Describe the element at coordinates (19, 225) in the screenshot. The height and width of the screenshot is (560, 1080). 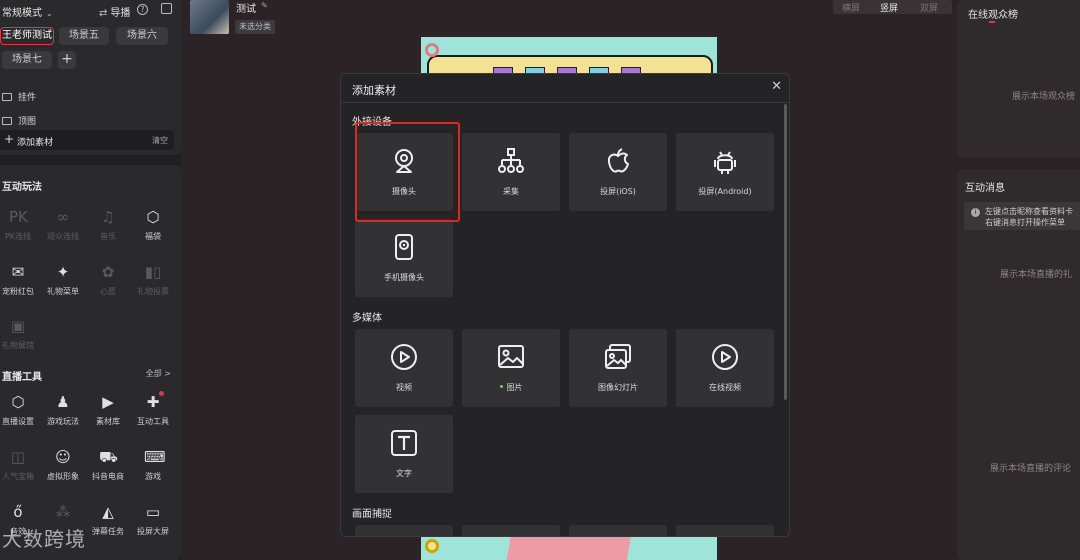
I see `tool-pk: PK PK连线` at that location.